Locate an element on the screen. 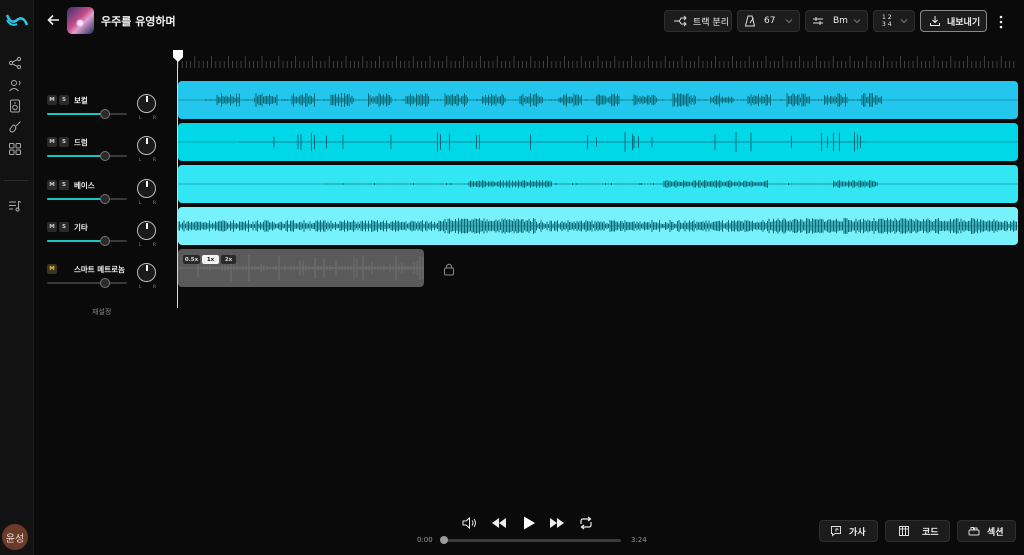 Image resolution: width=1024 pixels, height=555 pixels. volume-icon is located at coordinates (469, 523).